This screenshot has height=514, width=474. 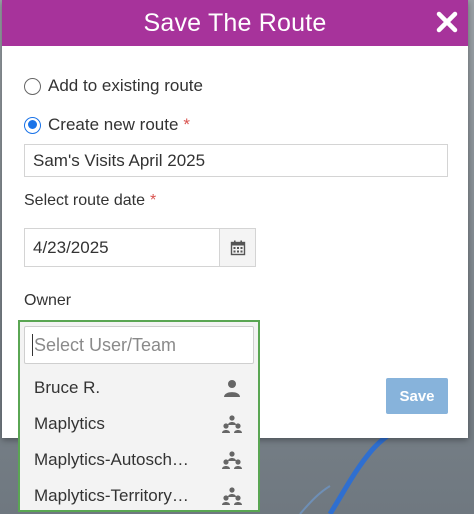 I want to click on create-new-label: Create new route, so click(x=113, y=124).